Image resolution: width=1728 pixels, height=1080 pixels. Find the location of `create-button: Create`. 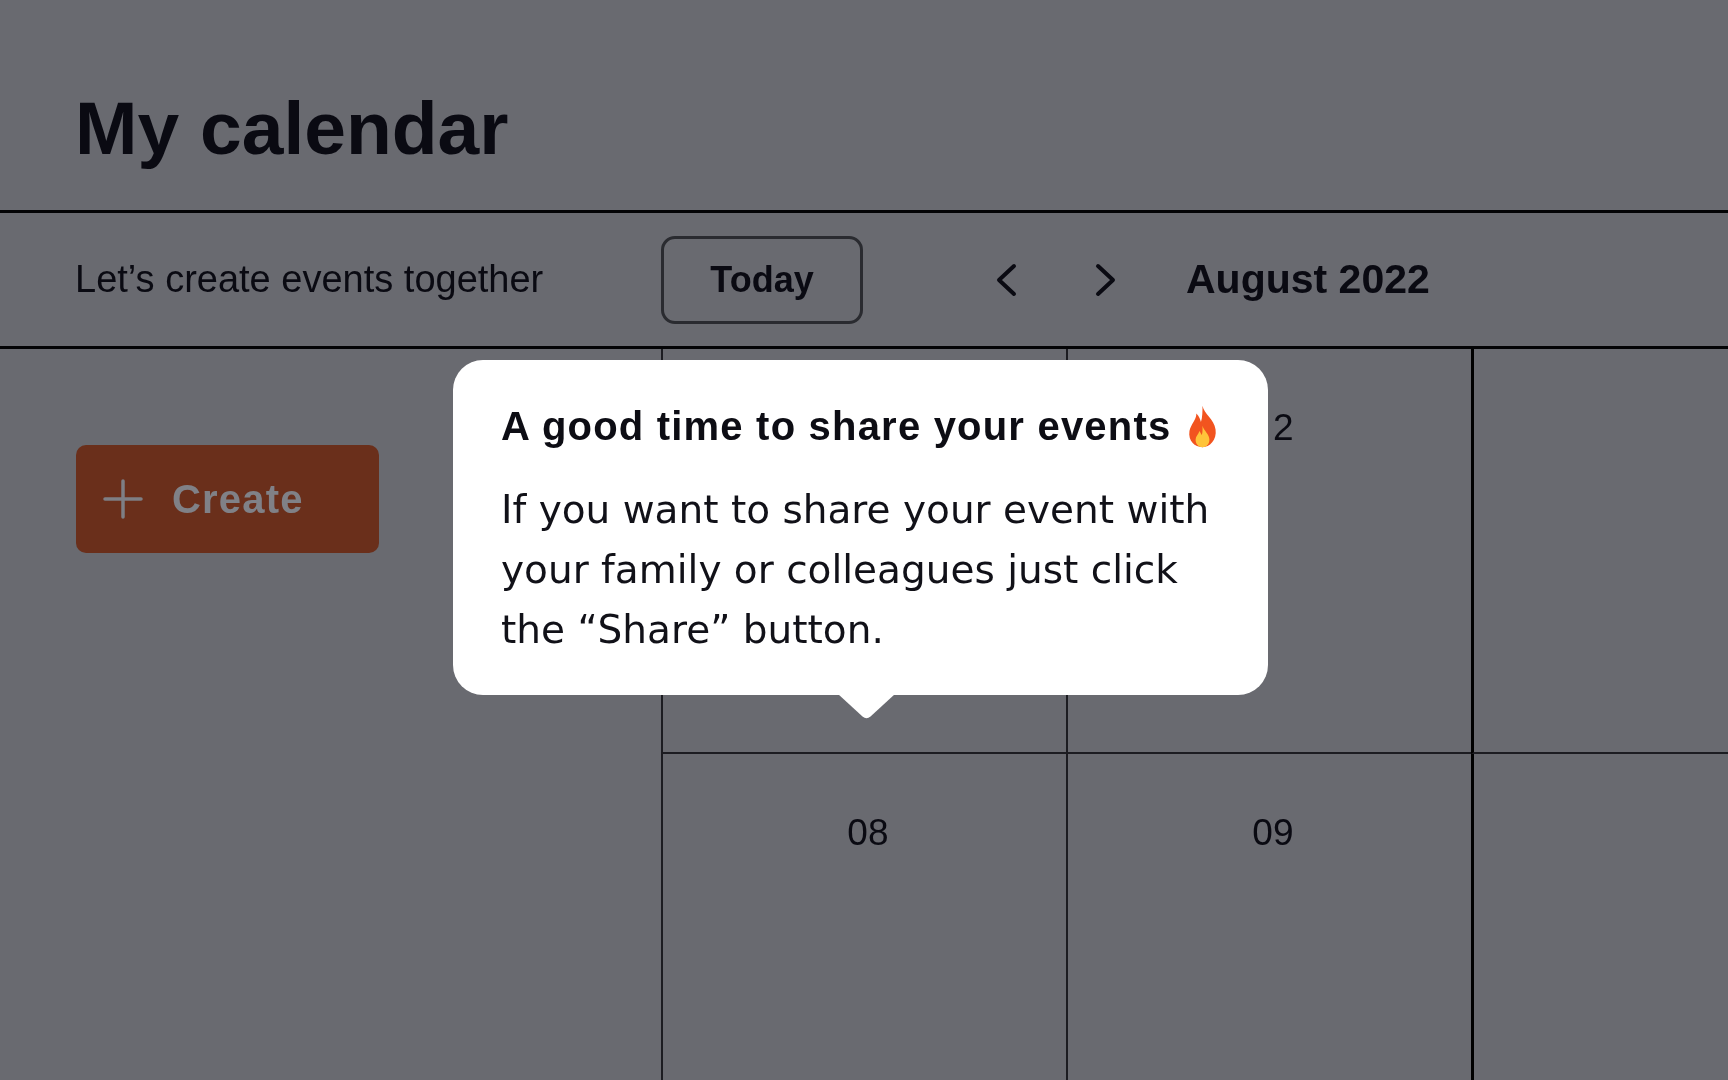

create-button: Create is located at coordinates (227, 499).